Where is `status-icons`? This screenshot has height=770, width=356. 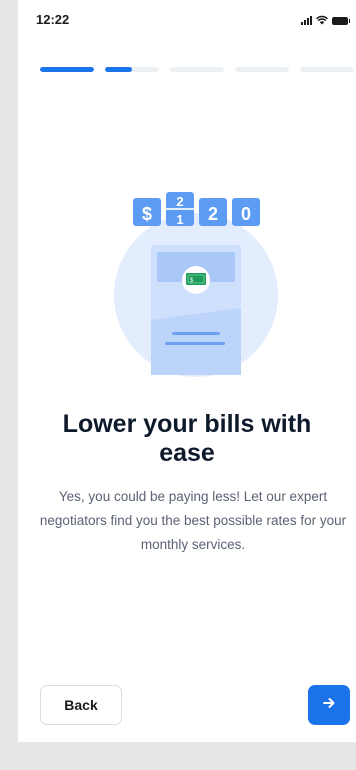
status-icons is located at coordinates (325, 19).